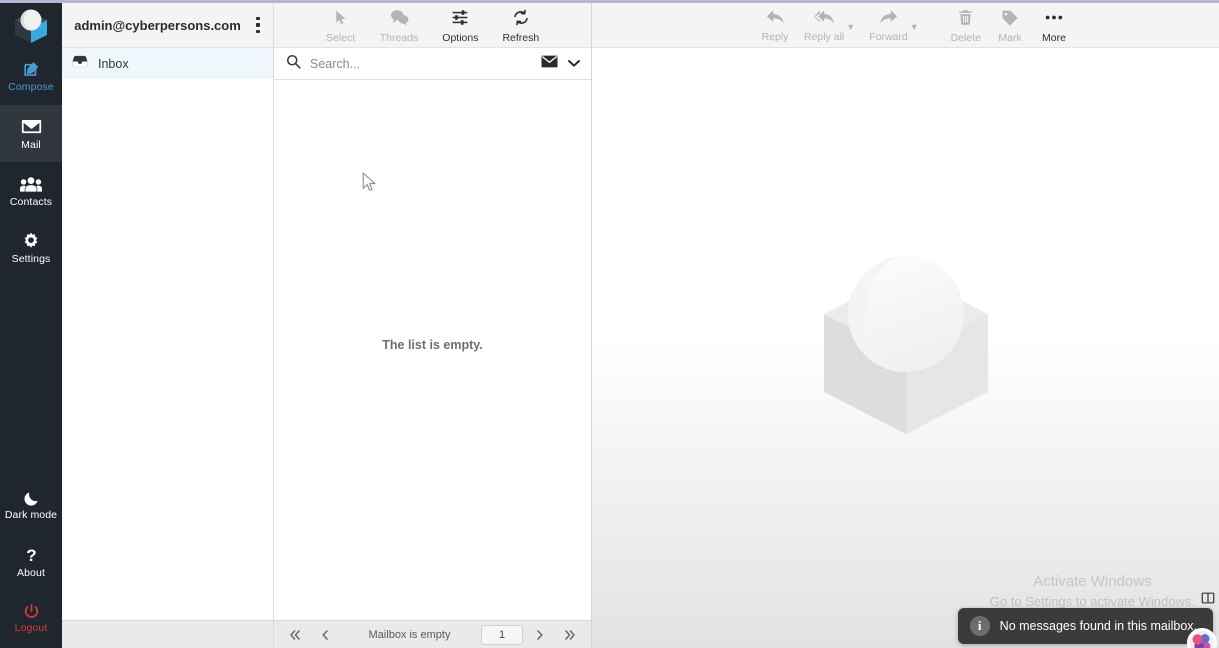 The image size is (1219, 648). What do you see at coordinates (31, 69) in the screenshot?
I see `compose-pencil-icon` at bounding box center [31, 69].